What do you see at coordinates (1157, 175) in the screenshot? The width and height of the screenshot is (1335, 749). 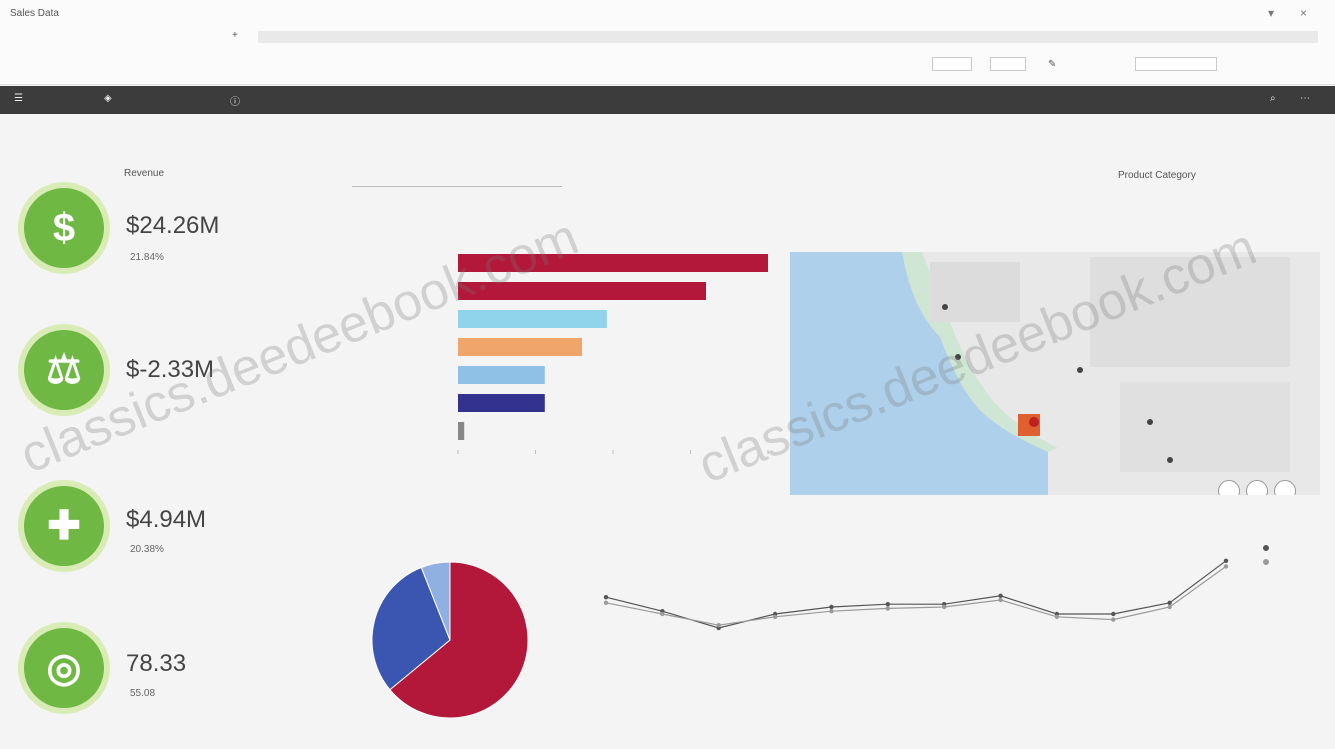 I see `slicer-right: Product Category` at bounding box center [1157, 175].